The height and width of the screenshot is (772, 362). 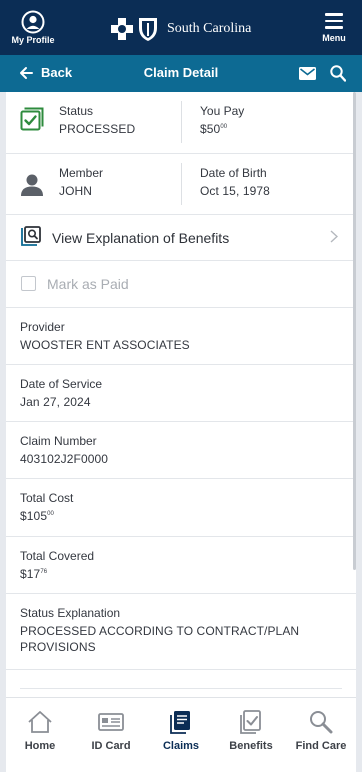 What do you see at coordinates (334, 21) in the screenshot?
I see `hamburger-icon` at bounding box center [334, 21].